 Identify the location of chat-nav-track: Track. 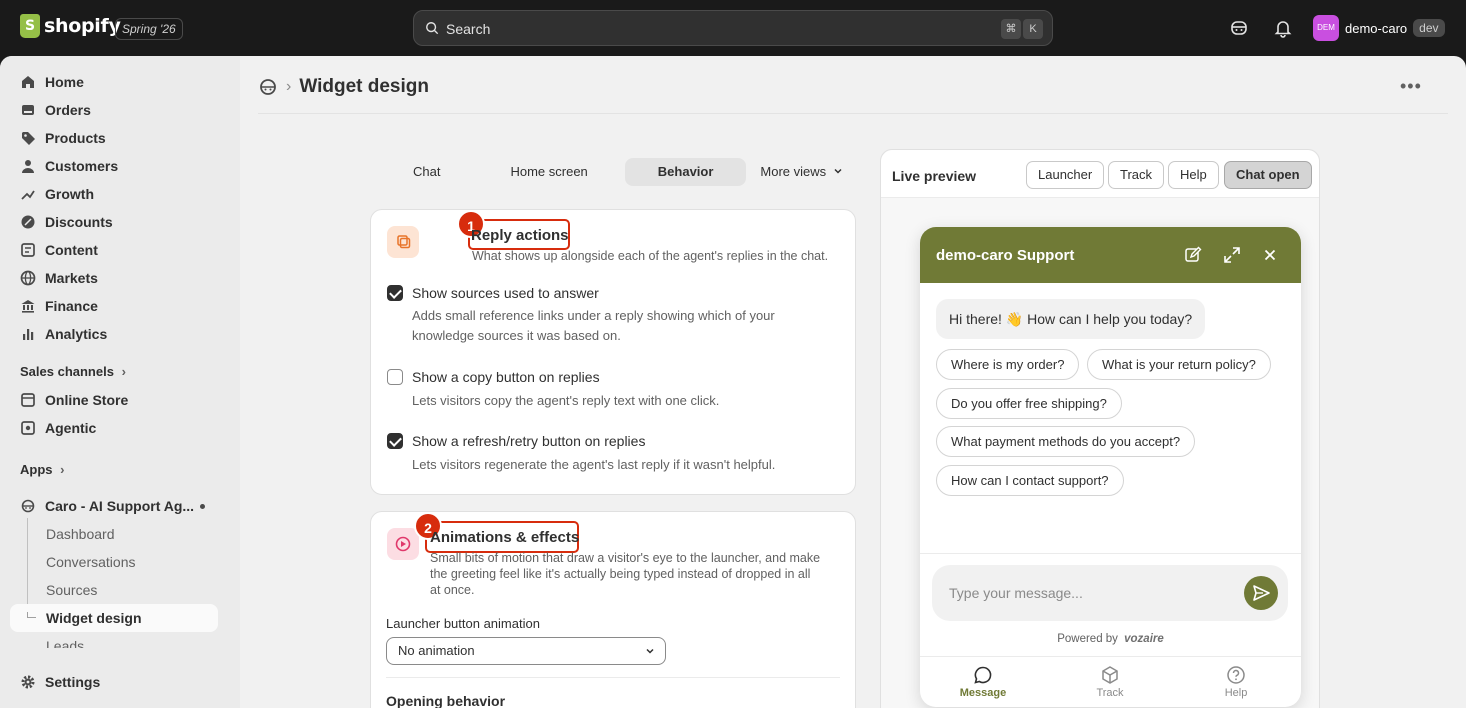
(1110, 682).